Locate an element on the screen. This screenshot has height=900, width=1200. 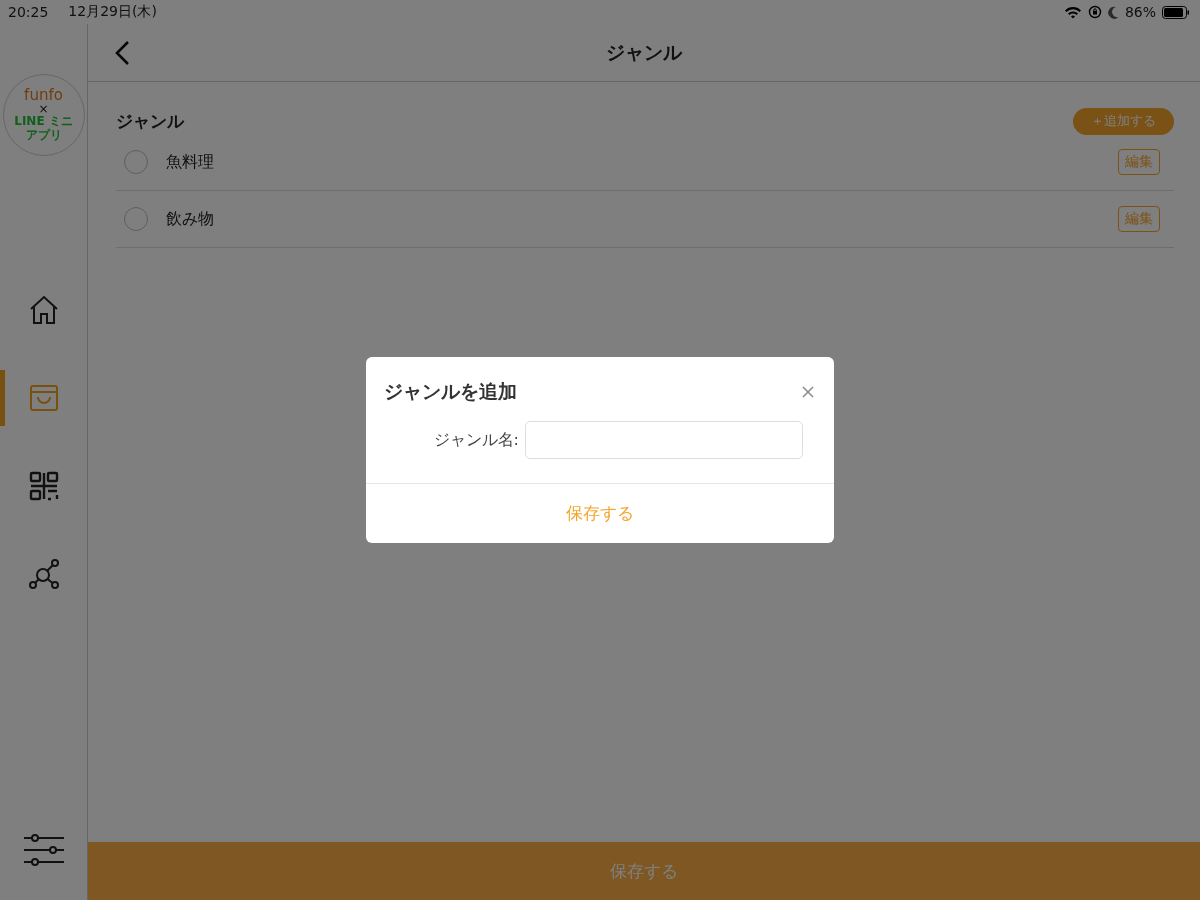
genre-name-input is located at coordinates (664, 440).